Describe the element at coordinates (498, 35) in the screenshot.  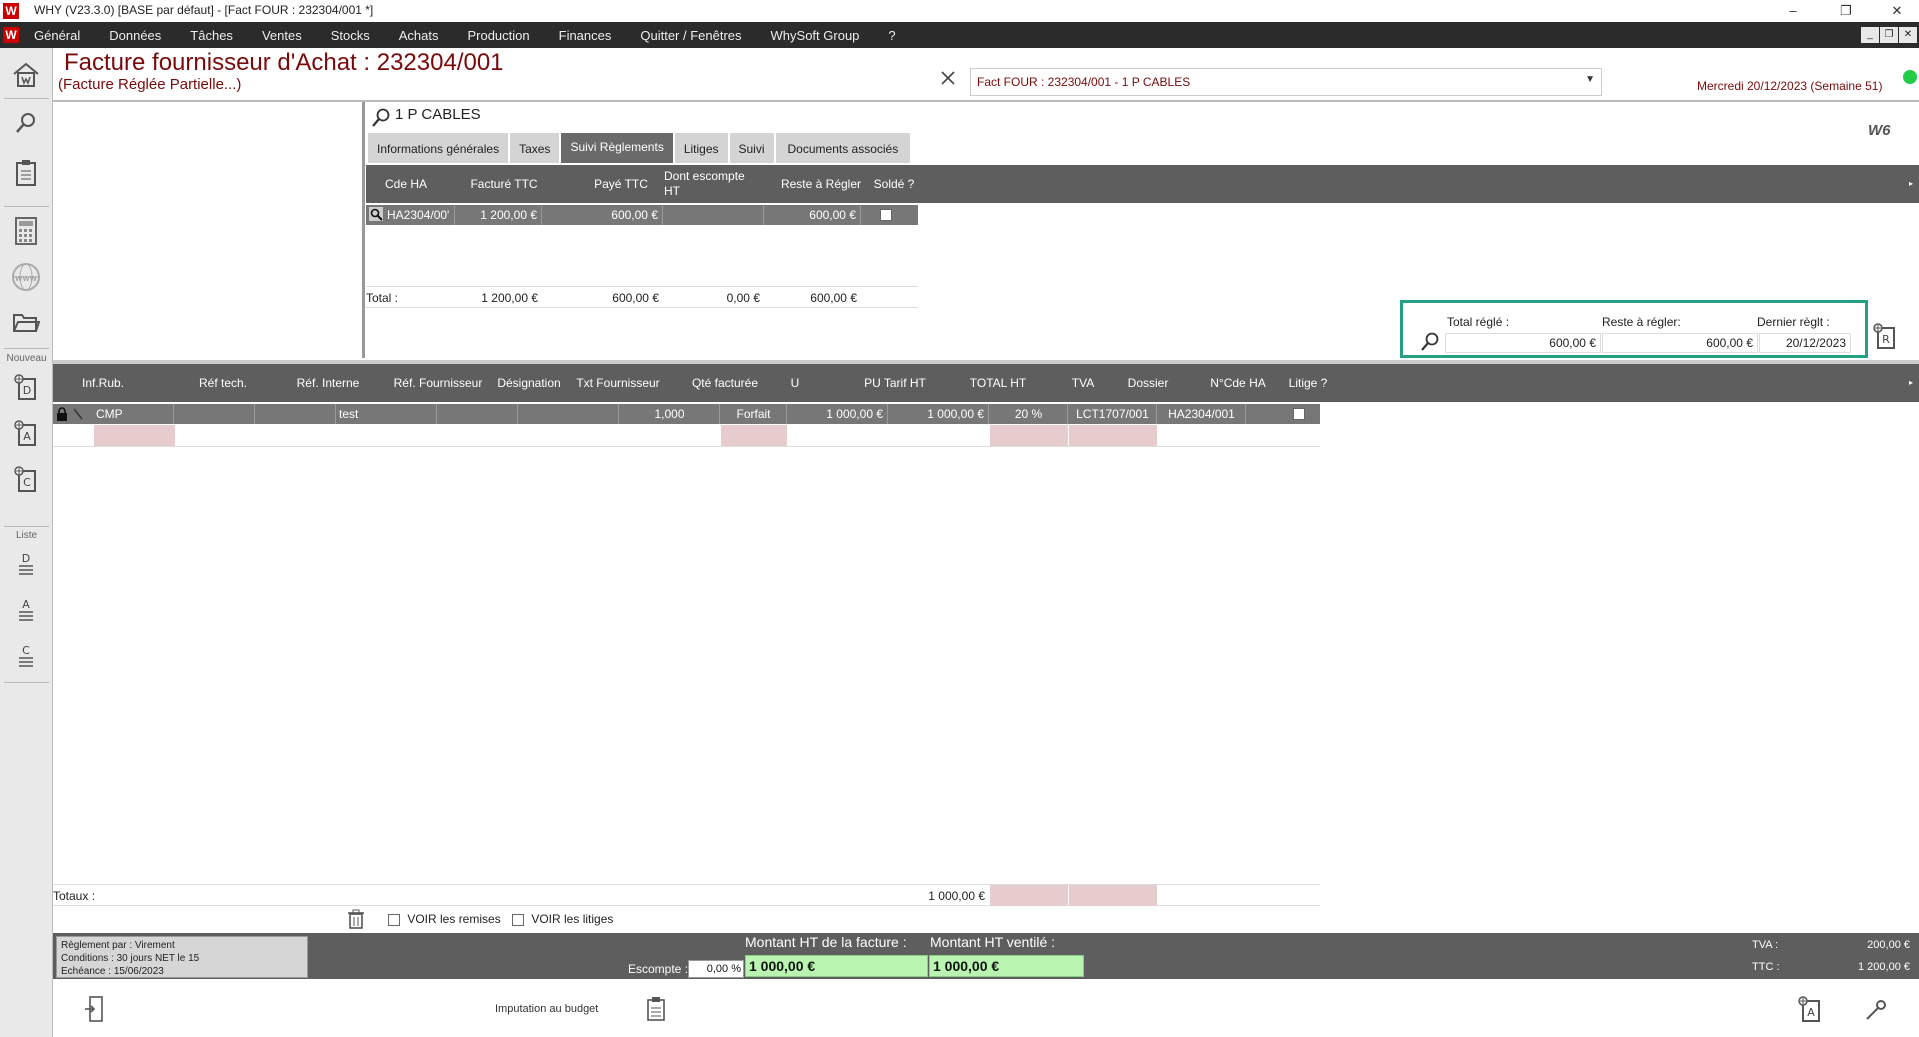
I see `menu-production: Production` at that location.